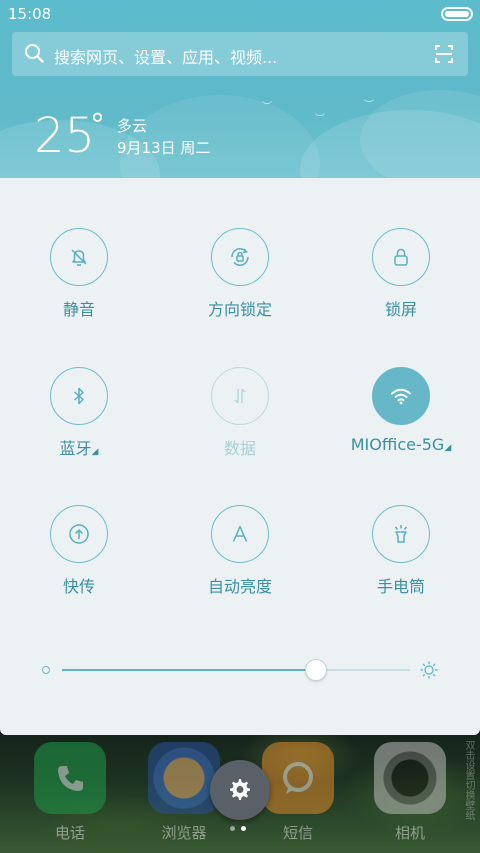 Image resolution: width=480 pixels, height=853 pixels. I want to click on tile-mobile-data-label: 数据, so click(239, 448).